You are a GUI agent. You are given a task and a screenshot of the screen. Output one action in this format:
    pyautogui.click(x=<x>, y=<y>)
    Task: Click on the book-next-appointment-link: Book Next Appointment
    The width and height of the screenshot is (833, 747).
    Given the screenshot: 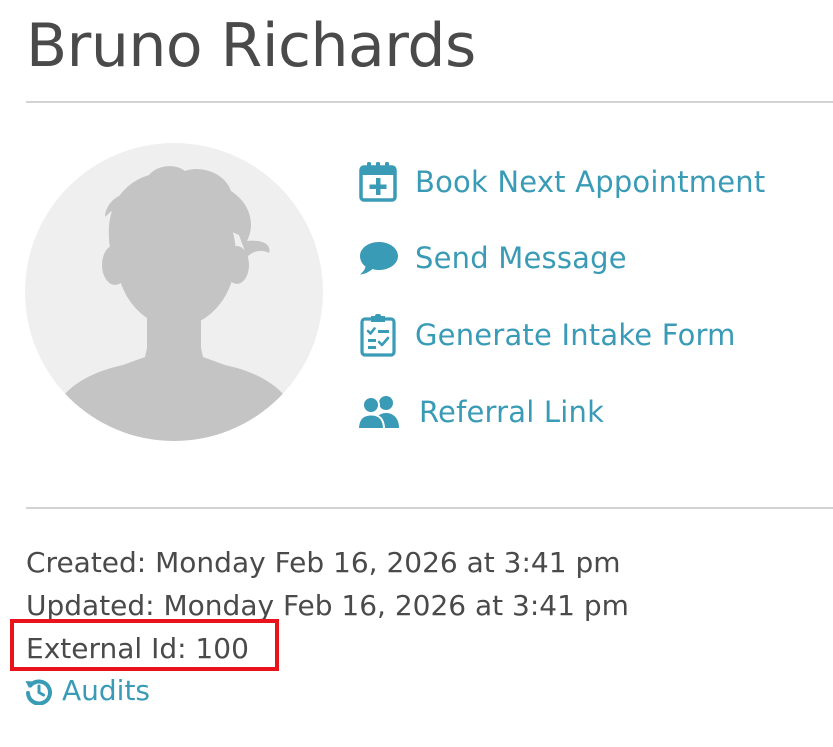 What is the action you would take?
    pyautogui.click(x=561, y=182)
    